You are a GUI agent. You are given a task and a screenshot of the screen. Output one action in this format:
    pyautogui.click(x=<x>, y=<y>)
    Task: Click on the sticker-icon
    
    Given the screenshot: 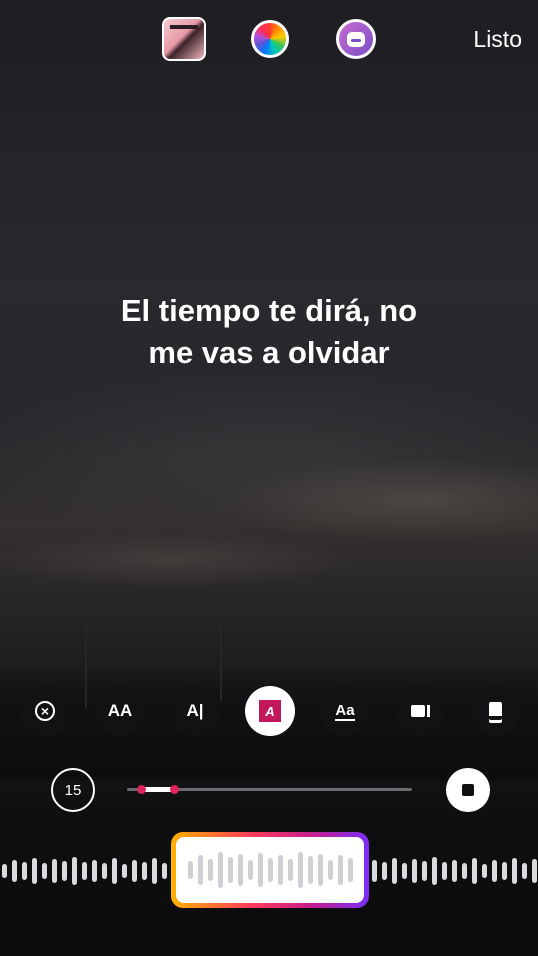 What is the action you would take?
    pyautogui.click(x=356, y=39)
    